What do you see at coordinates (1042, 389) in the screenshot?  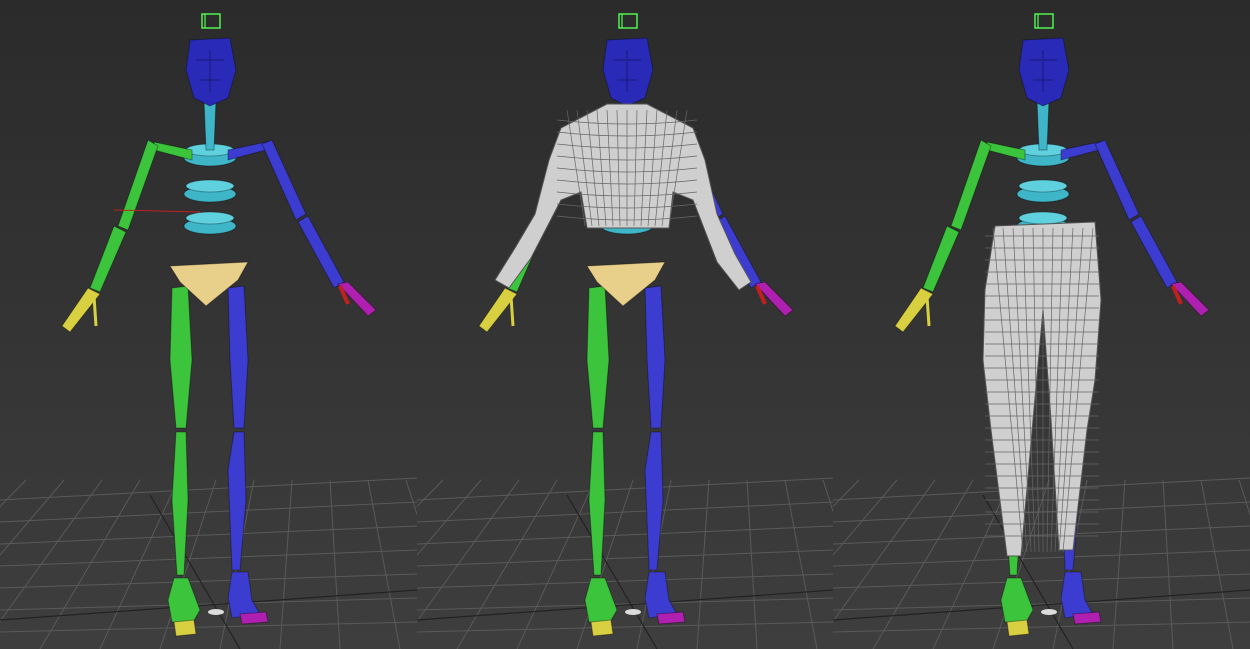 I see `legs-mesh` at bounding box center [1042, 389].